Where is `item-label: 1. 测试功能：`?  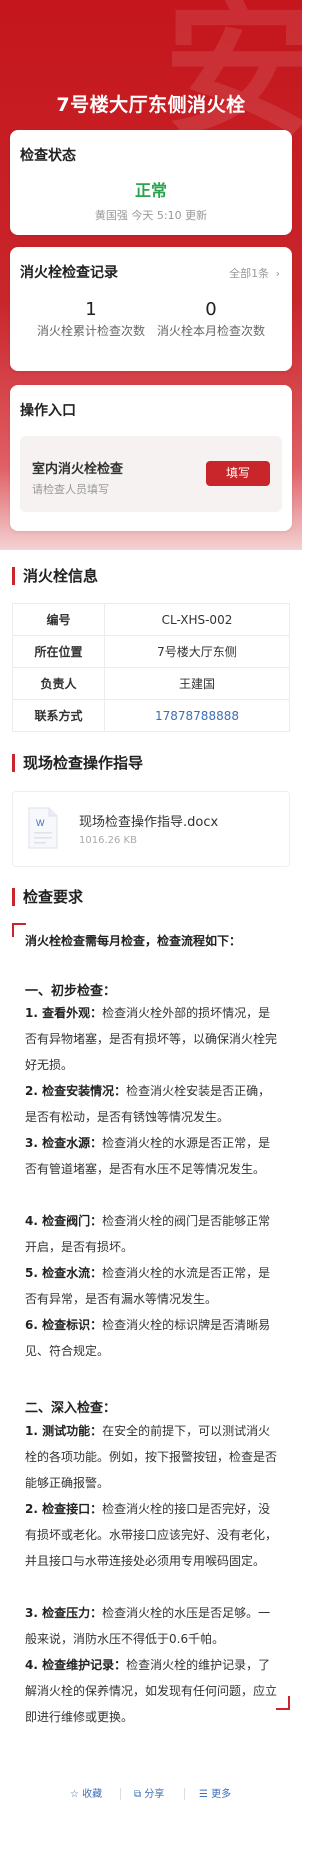
item-label: 1. 测试功能： is located at coordinates (64, 1431).